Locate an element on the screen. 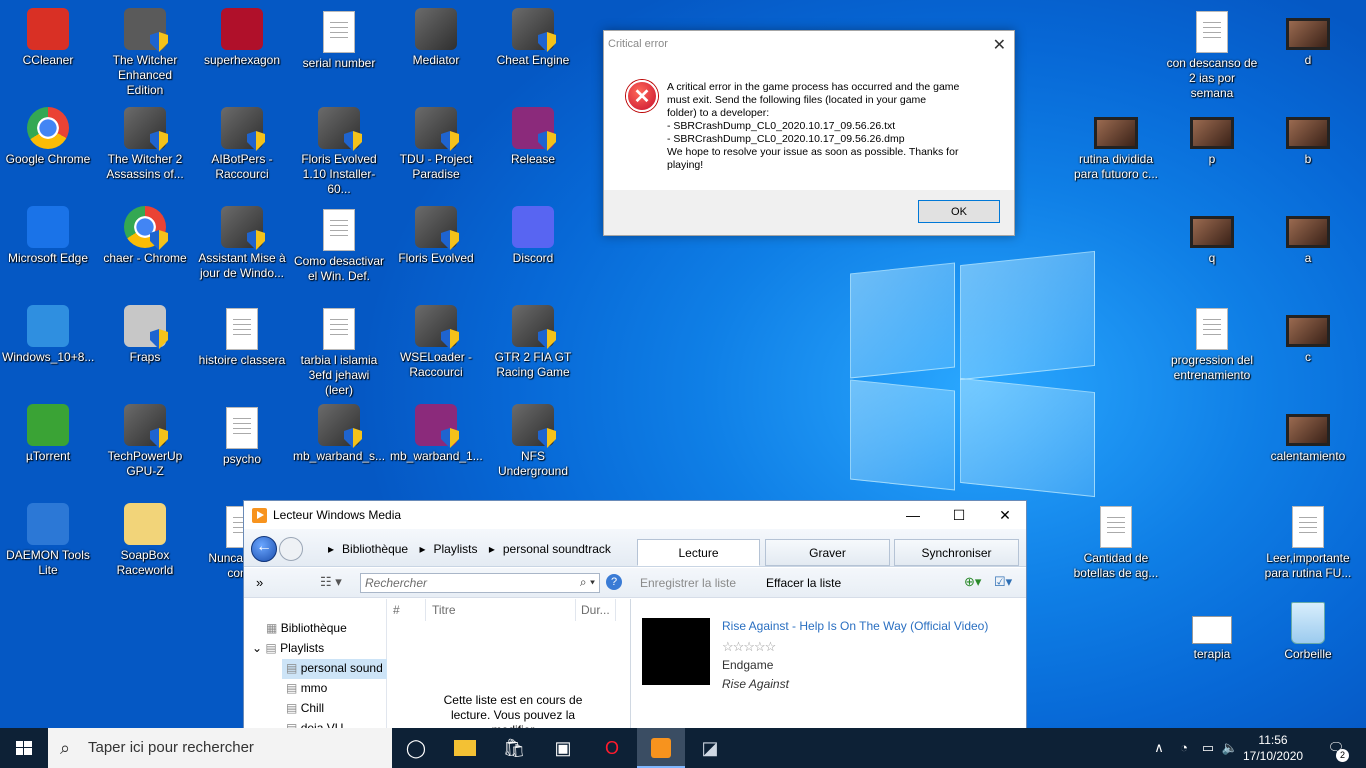  list-options-icon: ☑▾ is located at coordinates (1003, 582).